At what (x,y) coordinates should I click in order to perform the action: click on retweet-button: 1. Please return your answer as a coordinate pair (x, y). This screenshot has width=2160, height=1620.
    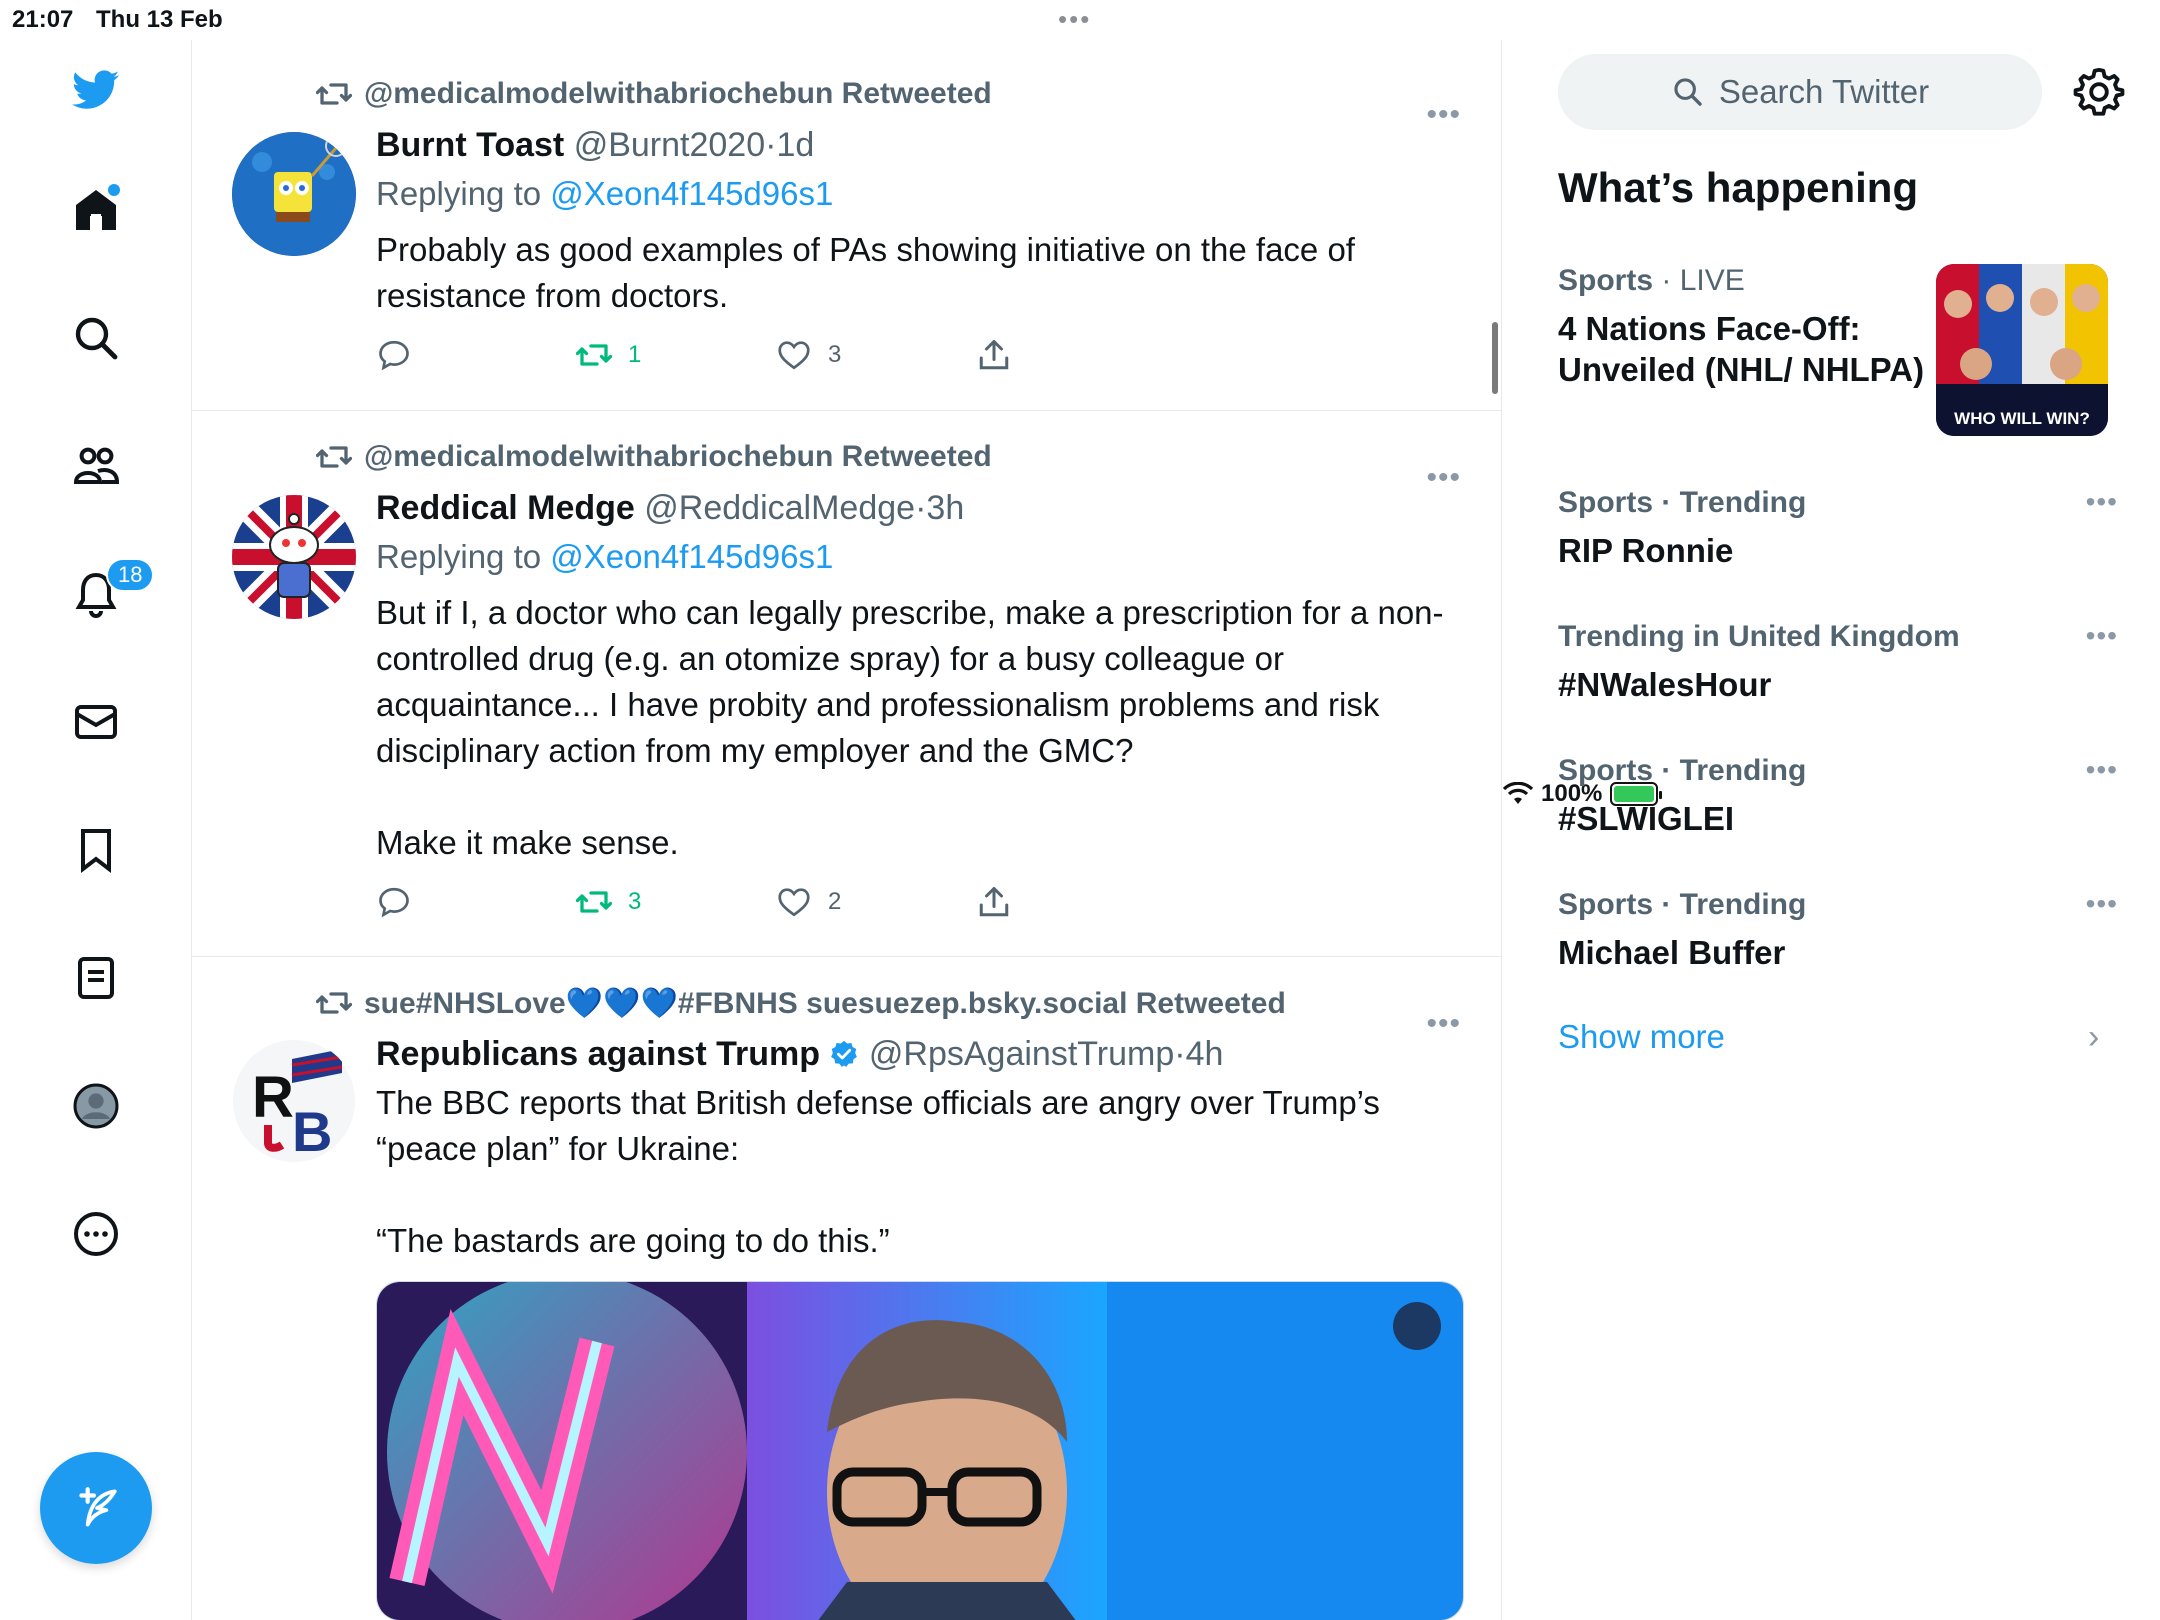
    Looking at the image, I should click on (676, 355).